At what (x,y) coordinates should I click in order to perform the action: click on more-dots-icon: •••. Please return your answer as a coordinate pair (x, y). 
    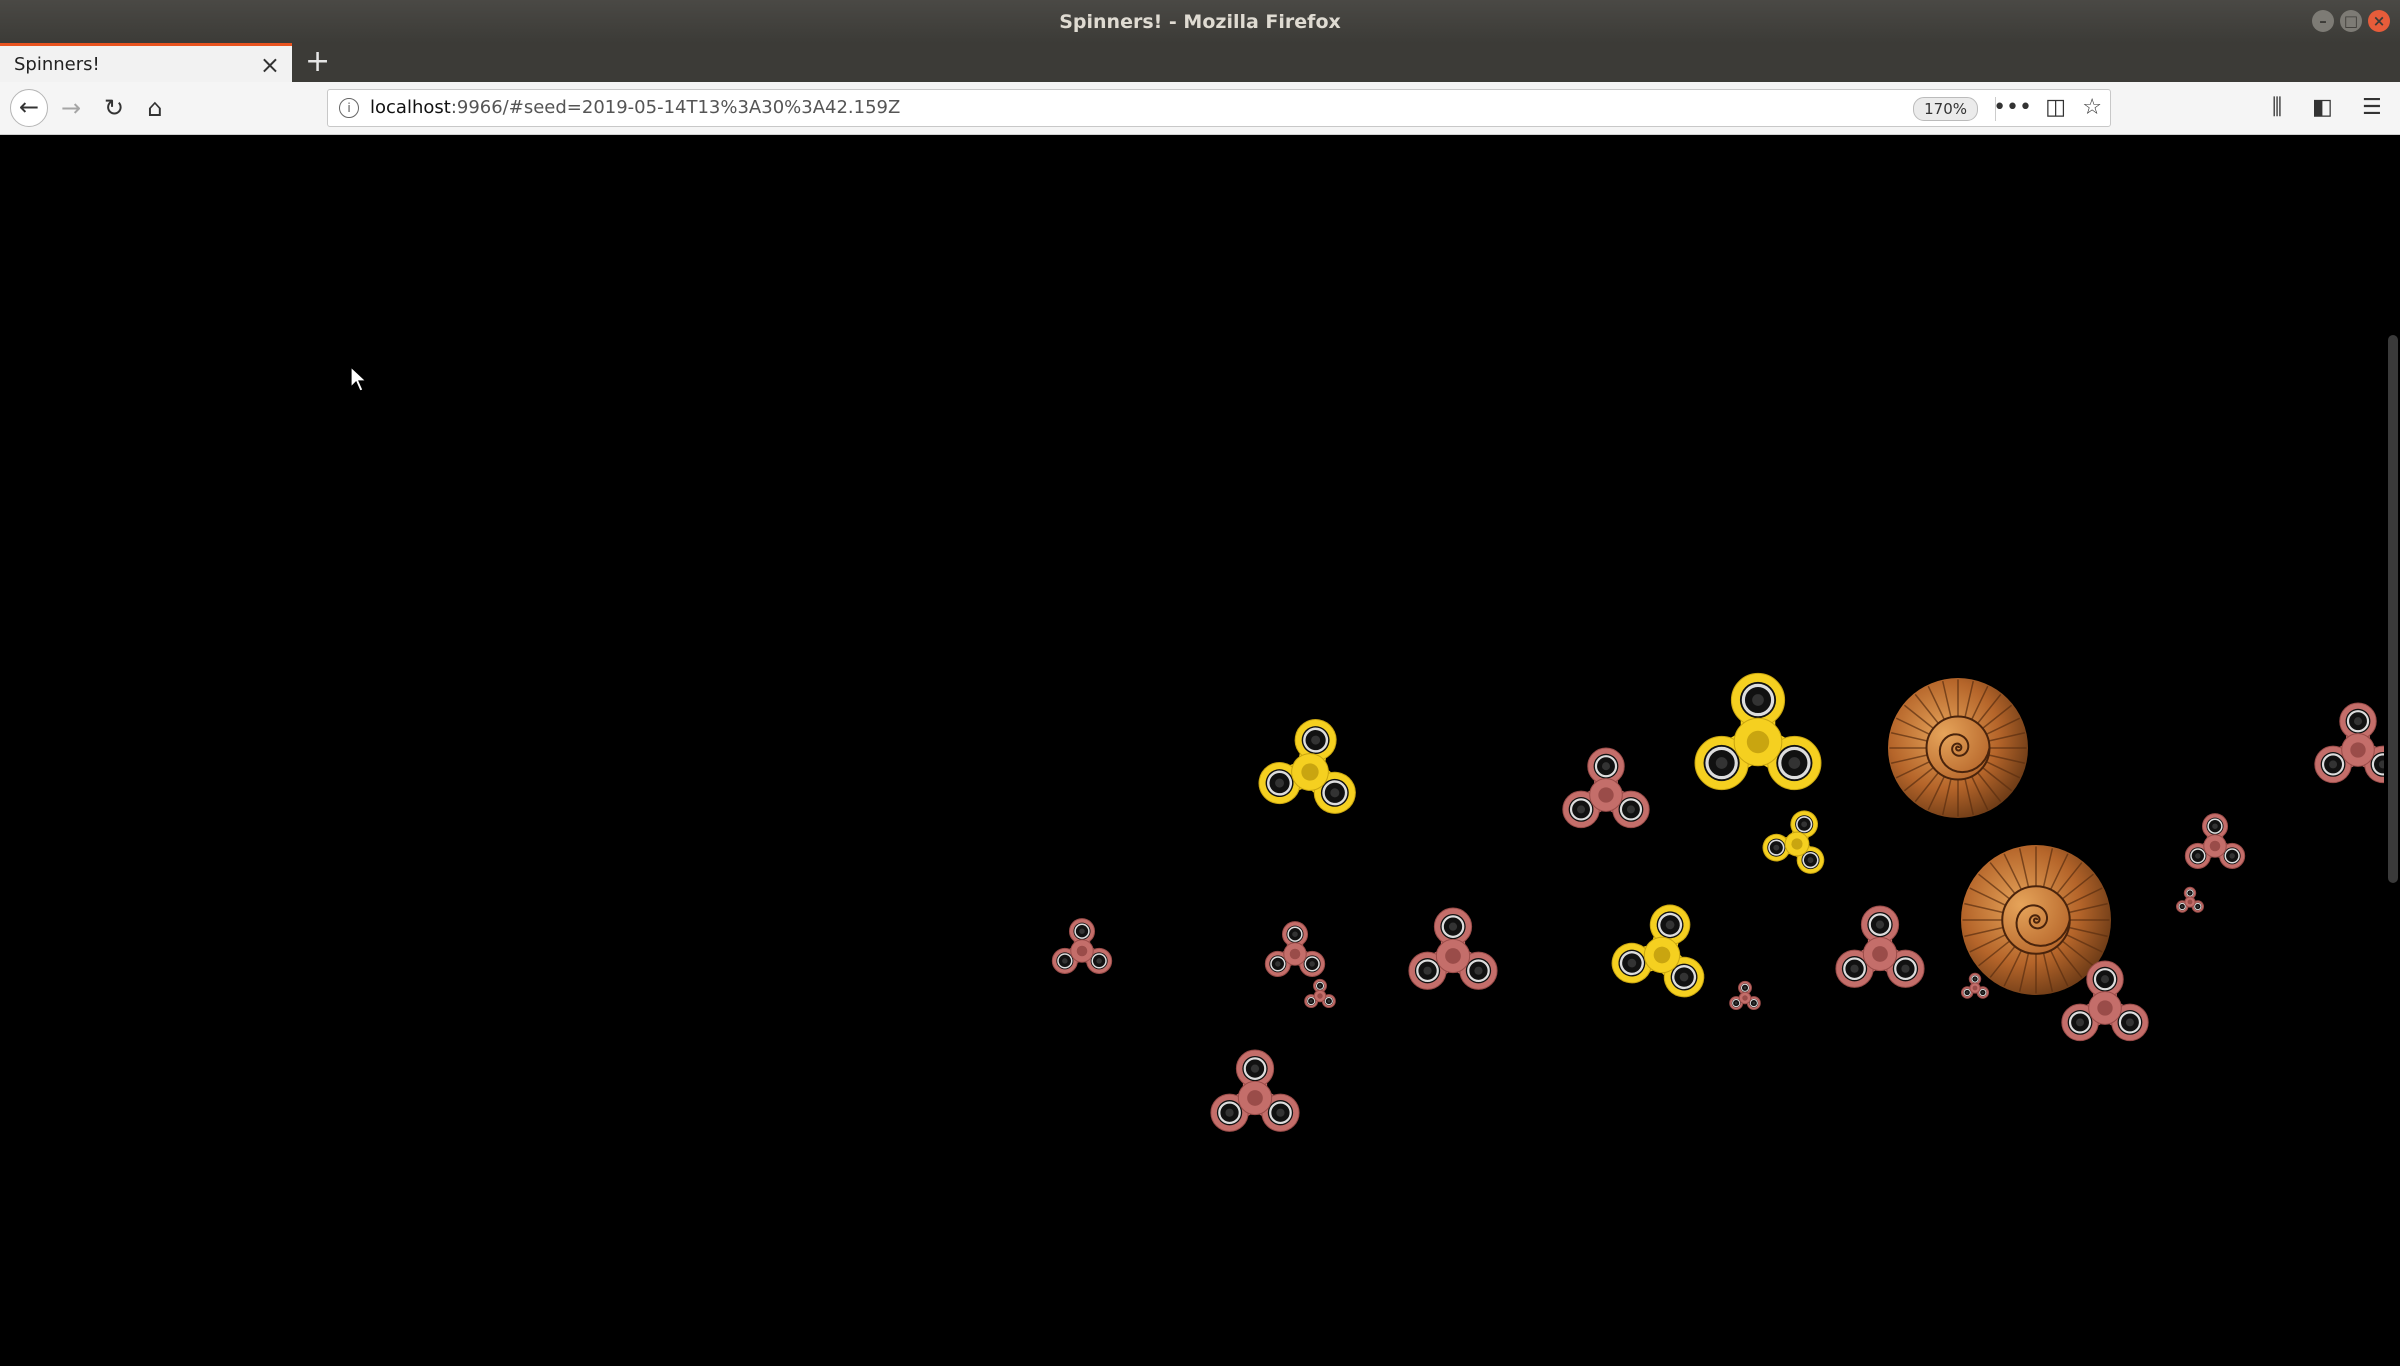
    Looking at the image, I should click on (2012, 108).